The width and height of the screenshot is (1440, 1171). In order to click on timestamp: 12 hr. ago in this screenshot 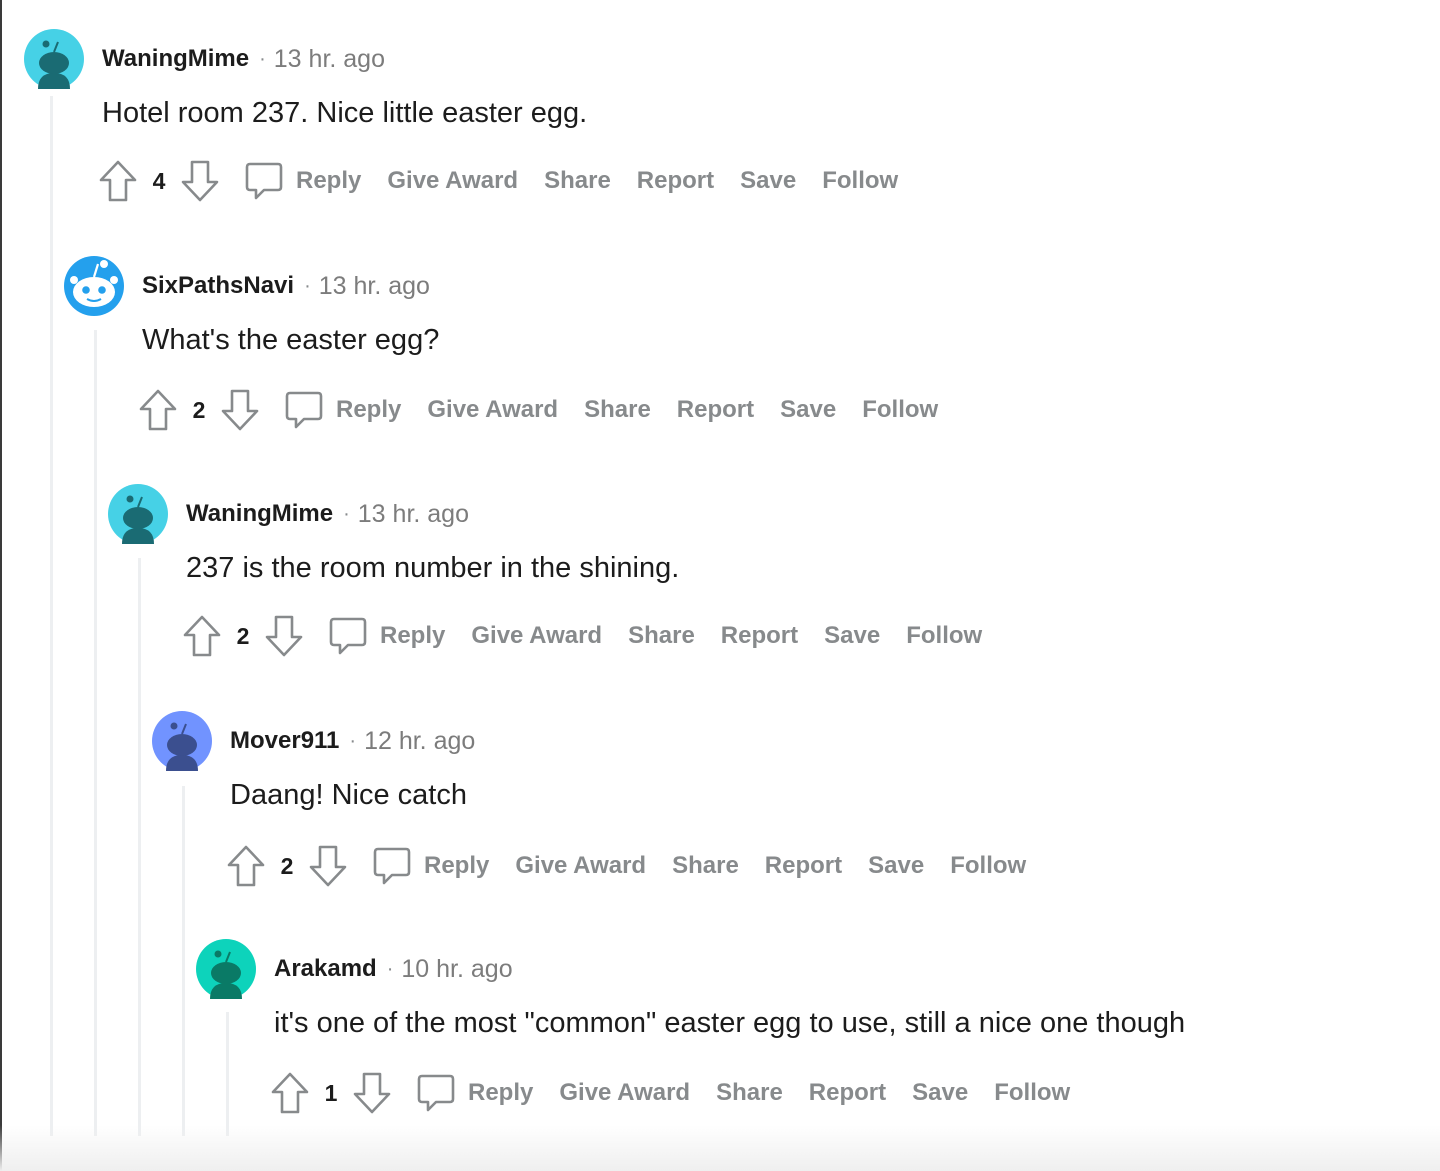, I will do `click(419, 741)`.